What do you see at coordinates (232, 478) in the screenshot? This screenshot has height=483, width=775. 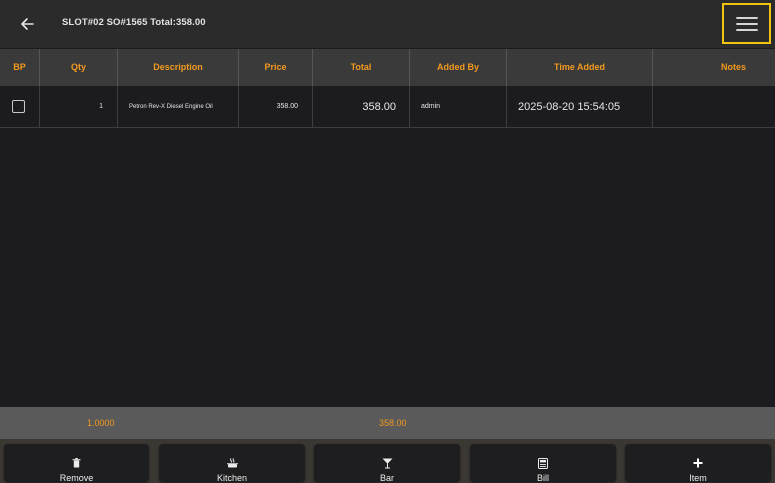 I see `kitchen-label: Kitchen` at bounding box center [232, 478].